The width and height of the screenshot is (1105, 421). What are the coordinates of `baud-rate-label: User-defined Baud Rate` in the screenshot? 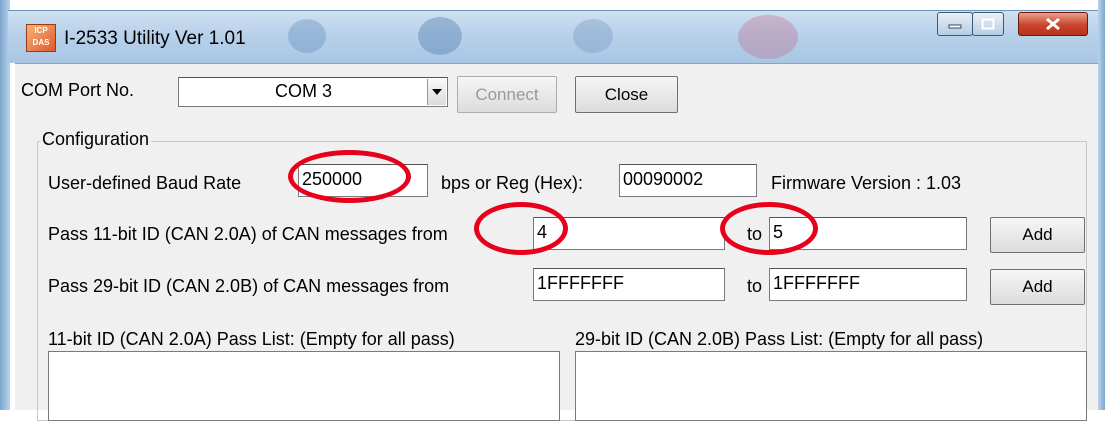 It's located at (145, 183).